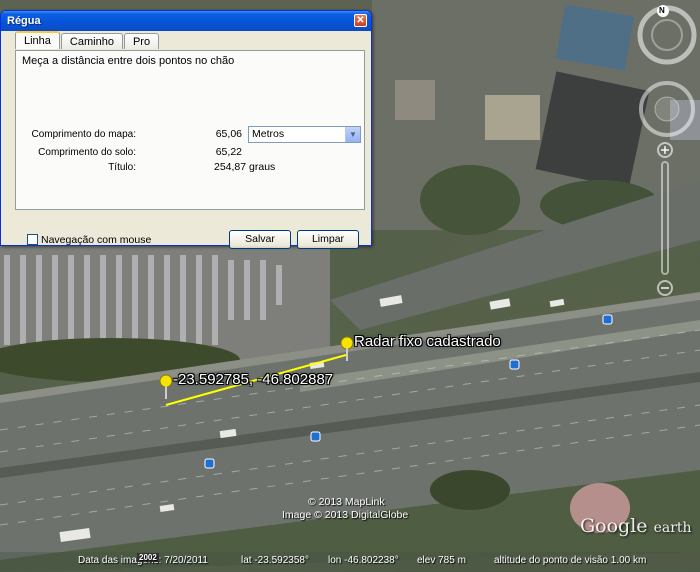 This screenshot has height=572, width=700. Describe the element at coordinates (304, 134) in the screenshot. I see `unit-select: Metros ▼` at that location.